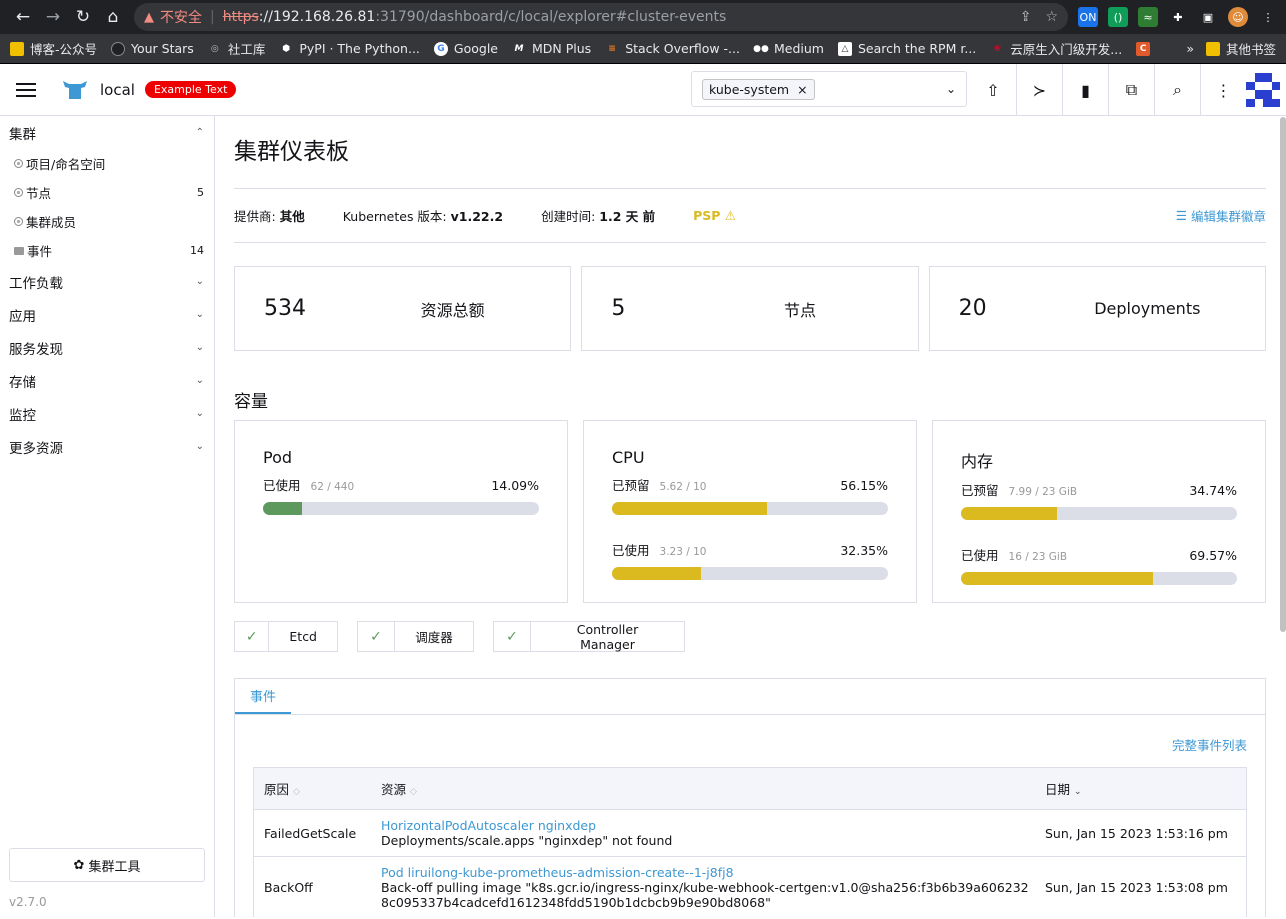  Describe the element at coordinates (1097, 308) in the screenshot. I see `stat-deployments: 20 Deployments` at that location.